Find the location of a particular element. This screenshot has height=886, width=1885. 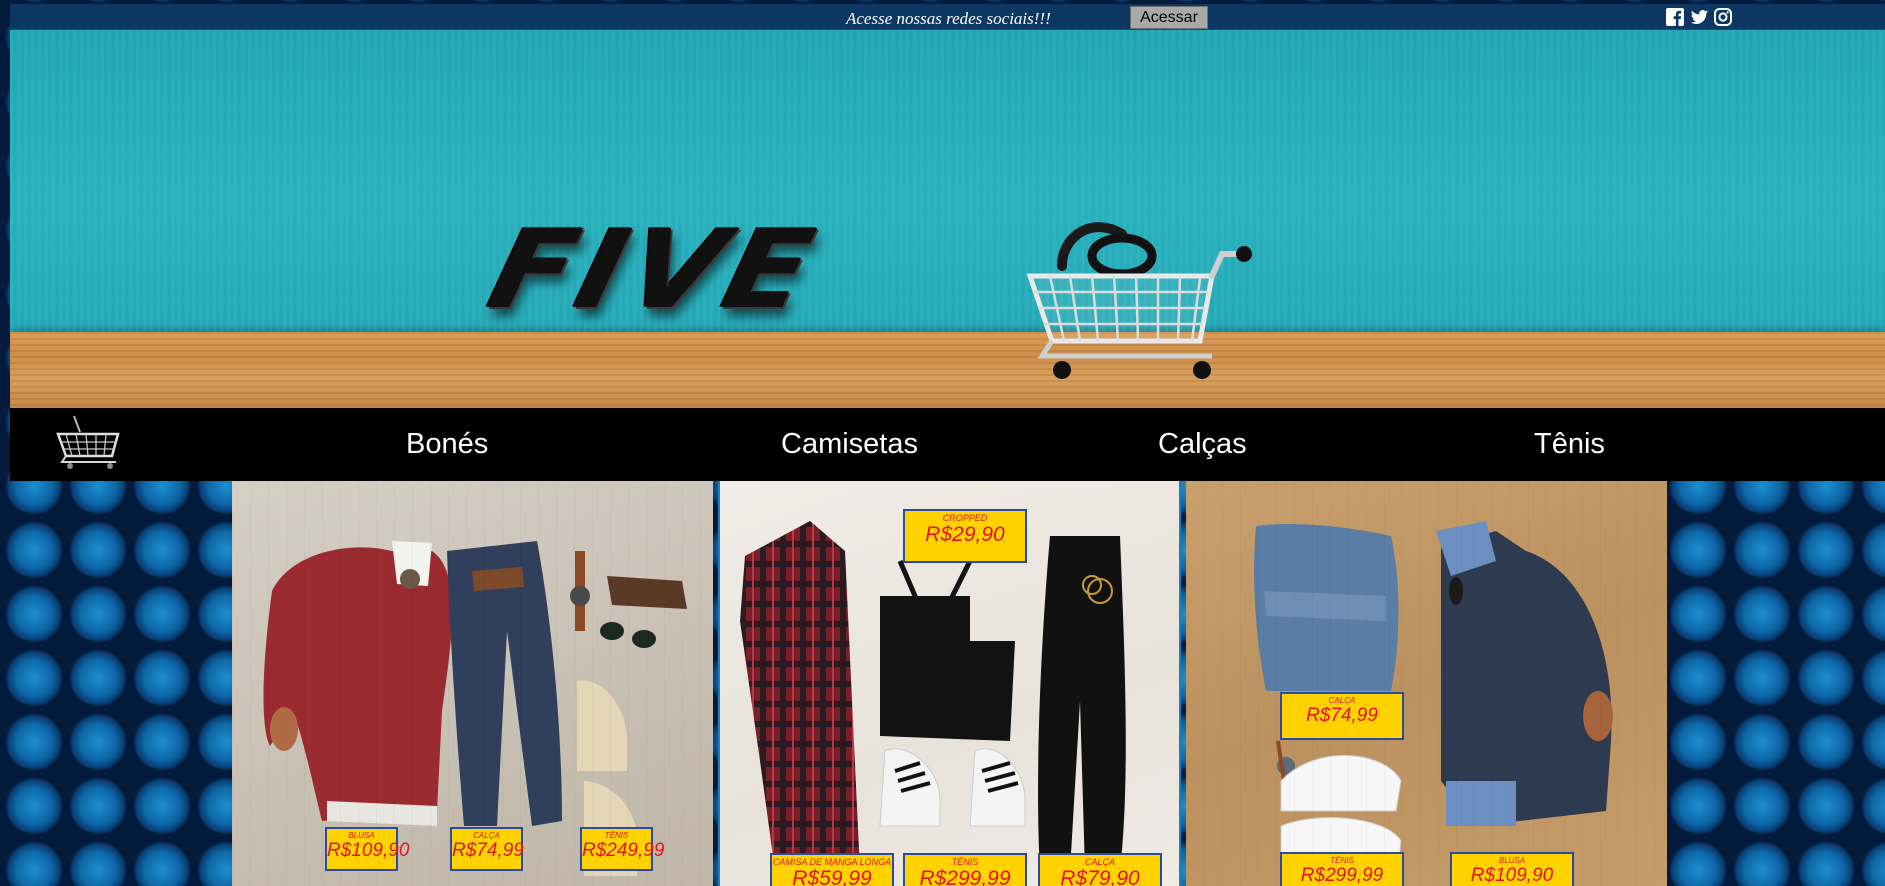

brand-logo: FIVE is located at coordinates (654, 269).